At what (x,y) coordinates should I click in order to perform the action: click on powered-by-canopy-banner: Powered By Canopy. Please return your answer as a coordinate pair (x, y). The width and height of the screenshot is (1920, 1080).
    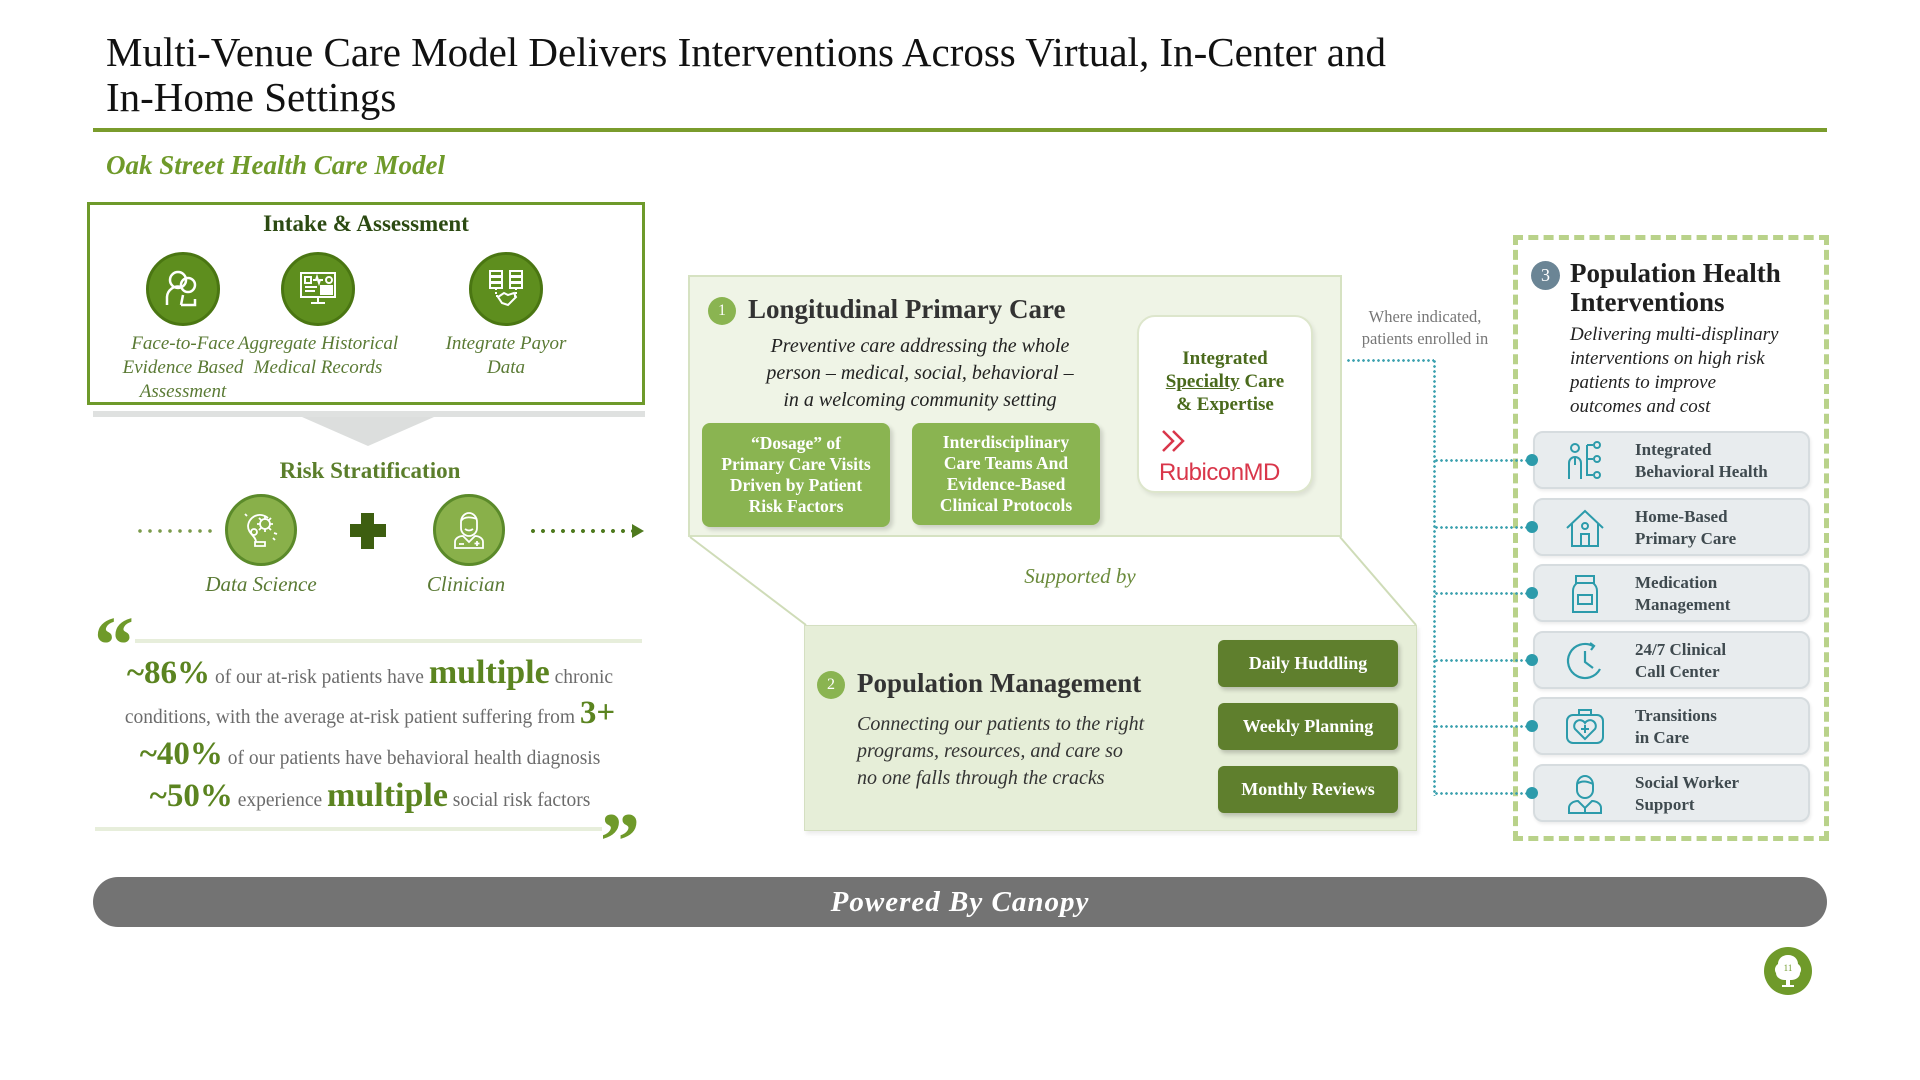
    Looking at the image, I should click on (960, 902).